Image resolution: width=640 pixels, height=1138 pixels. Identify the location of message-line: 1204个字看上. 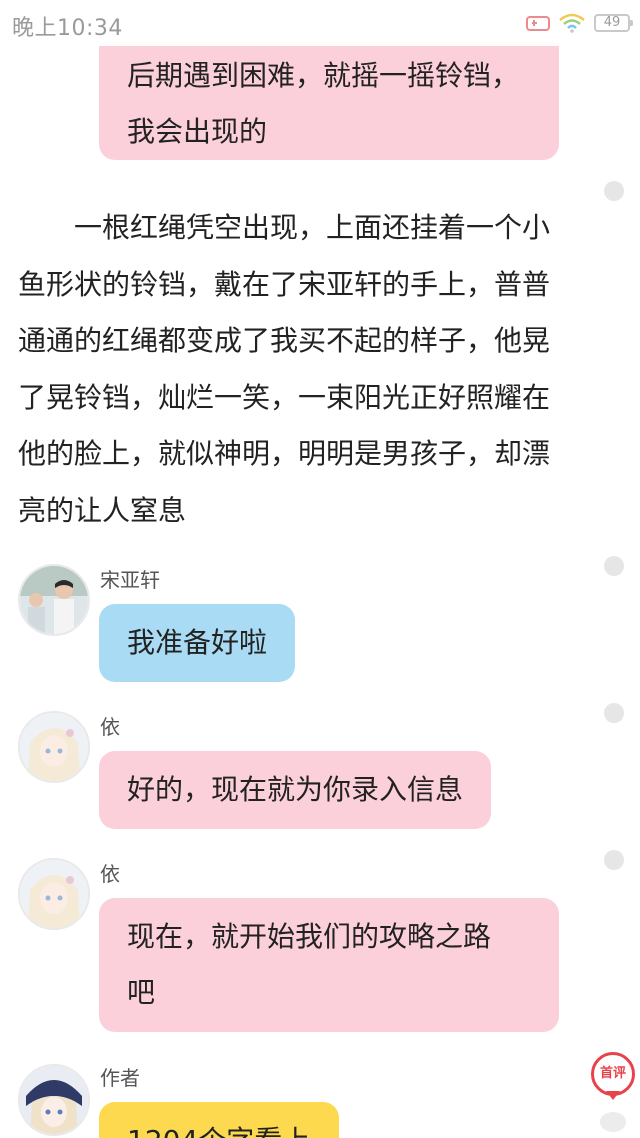
(218, 1131).